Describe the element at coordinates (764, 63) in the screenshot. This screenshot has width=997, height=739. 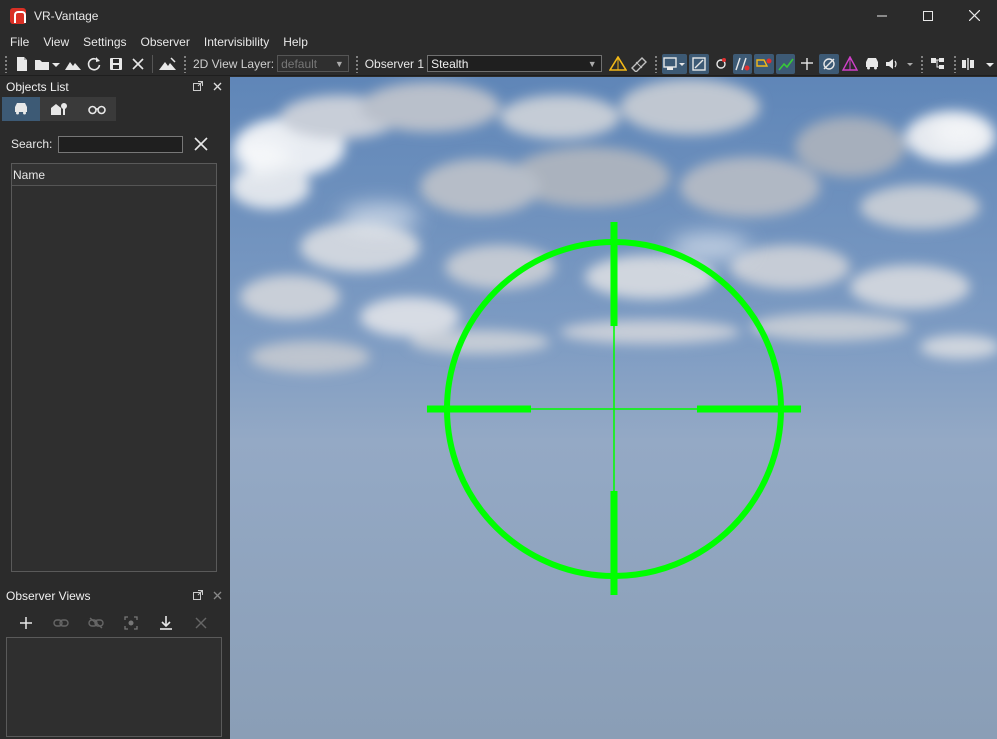
I see `line-icon` at that location.